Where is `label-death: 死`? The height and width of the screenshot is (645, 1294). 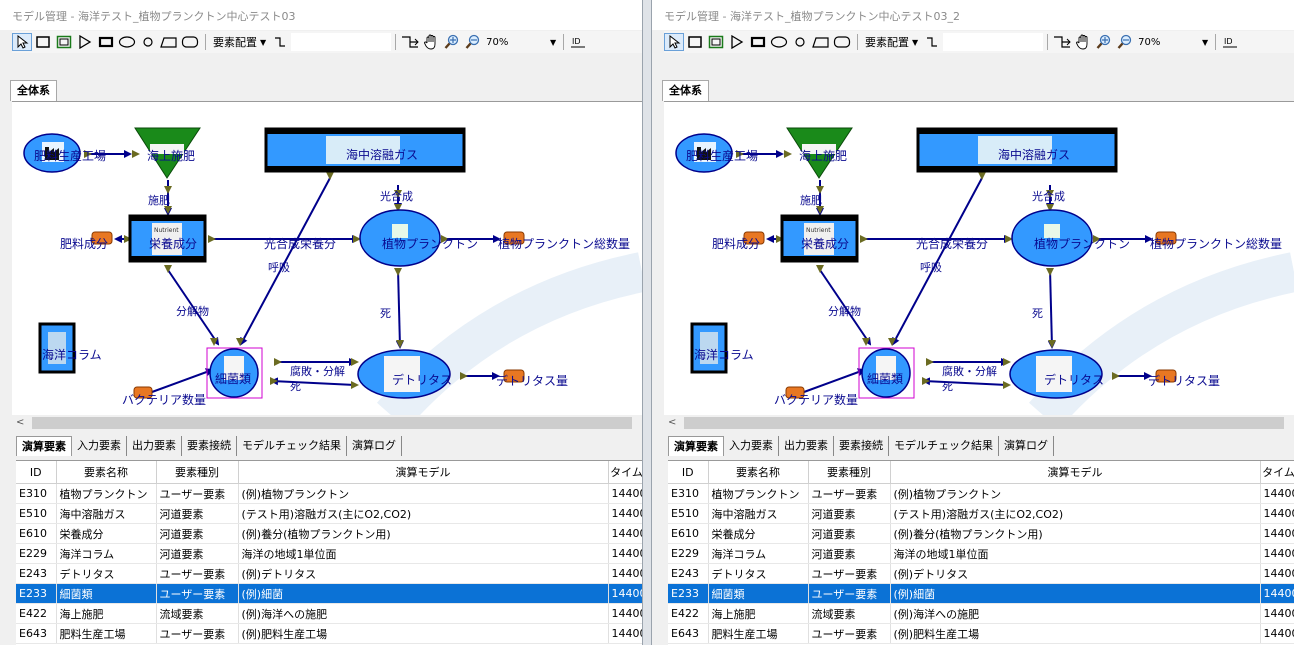 label-death: 死 is located at coordinates (1037, 313).